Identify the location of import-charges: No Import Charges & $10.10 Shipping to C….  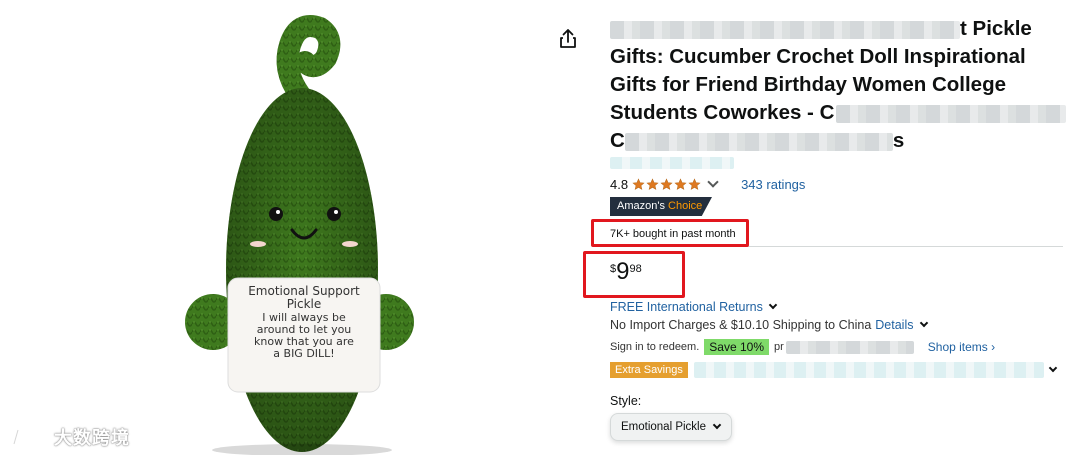
(769, 325).